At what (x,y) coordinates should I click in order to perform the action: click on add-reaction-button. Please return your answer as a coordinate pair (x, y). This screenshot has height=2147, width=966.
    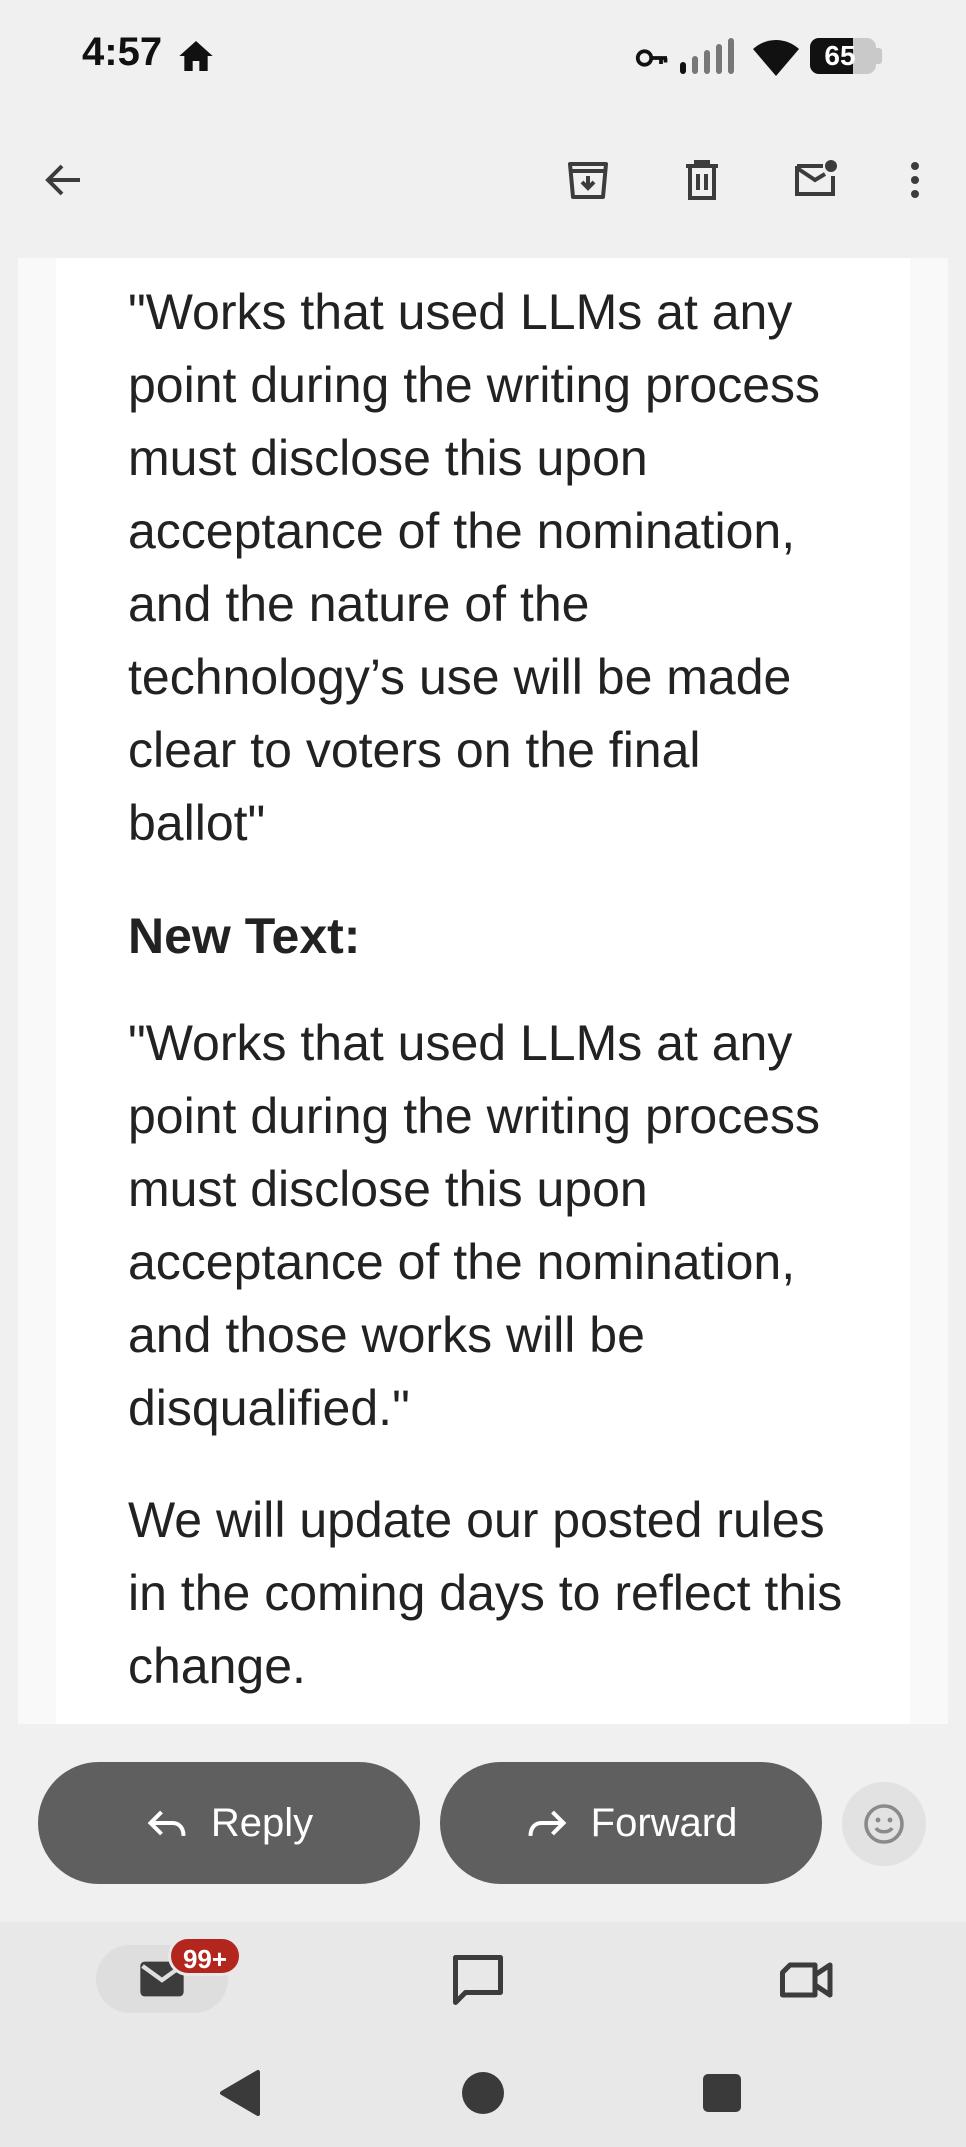
    Looking at the image, I should click on (884, 1824).